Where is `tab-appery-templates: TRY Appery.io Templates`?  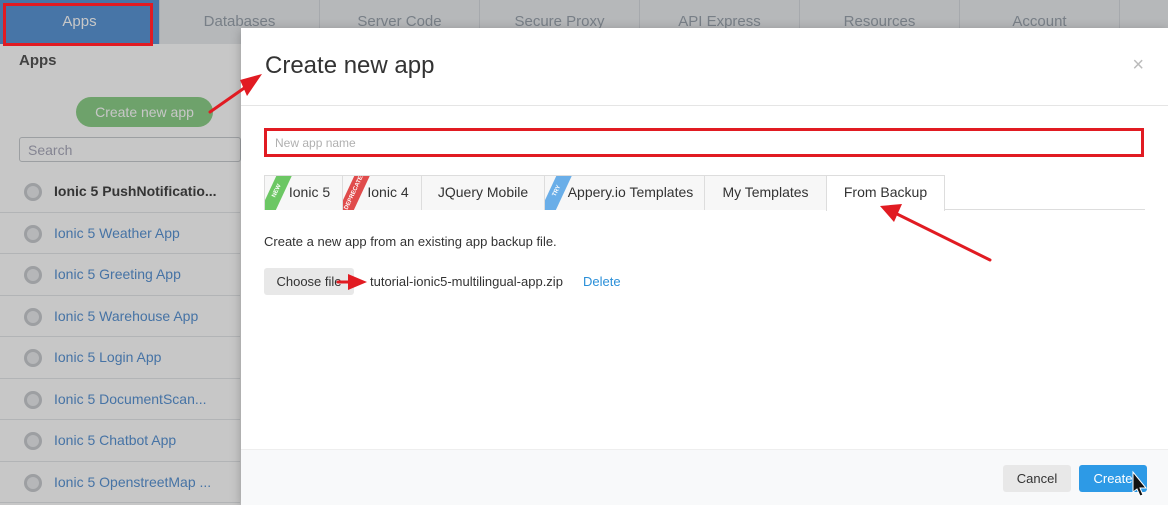
tab-appery-templates: TRY Appery.io Templates is located at coordinates (624, 192).